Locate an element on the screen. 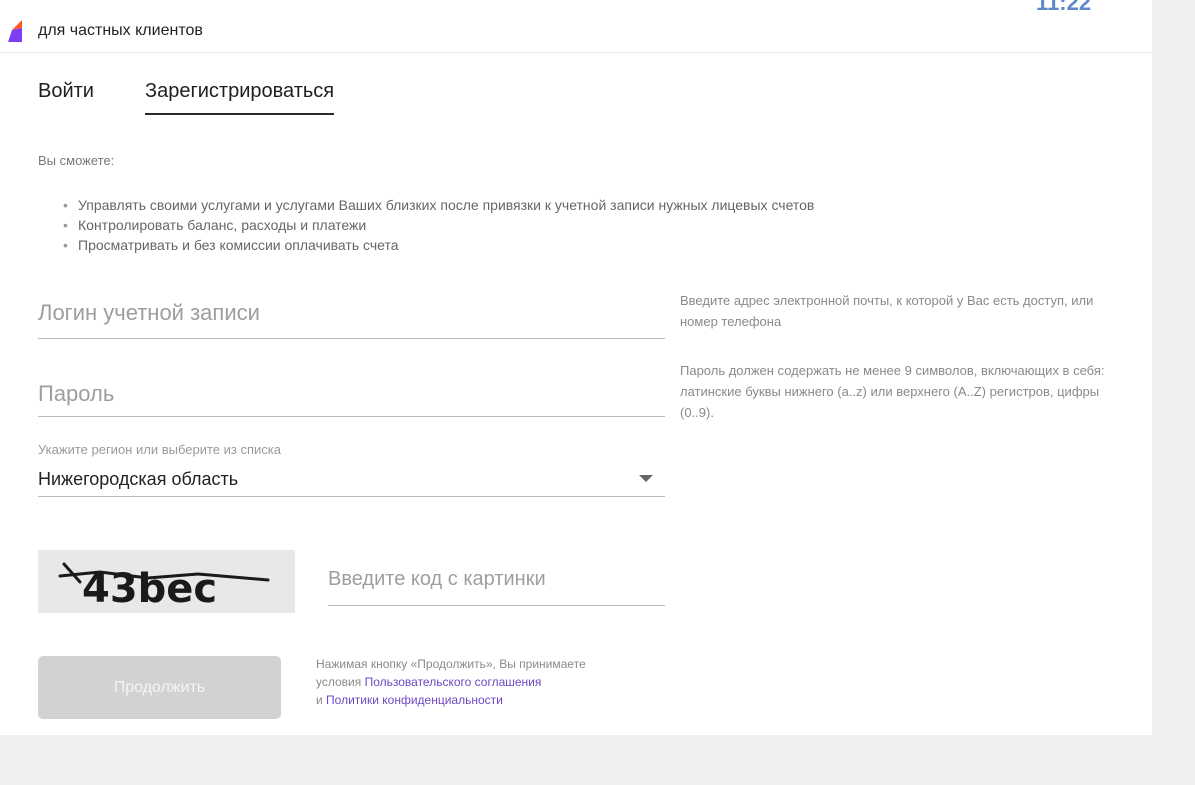  password-input is located at coordinates (351, 394).